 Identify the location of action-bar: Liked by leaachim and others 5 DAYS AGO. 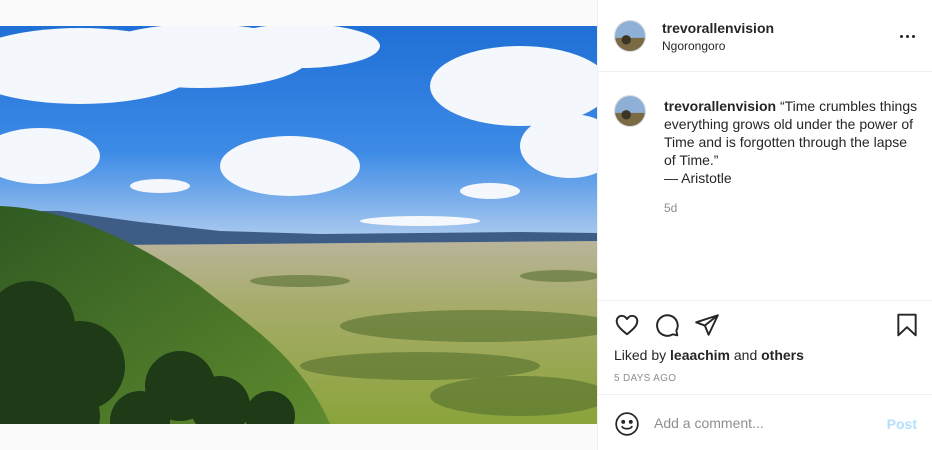
(765, 347).